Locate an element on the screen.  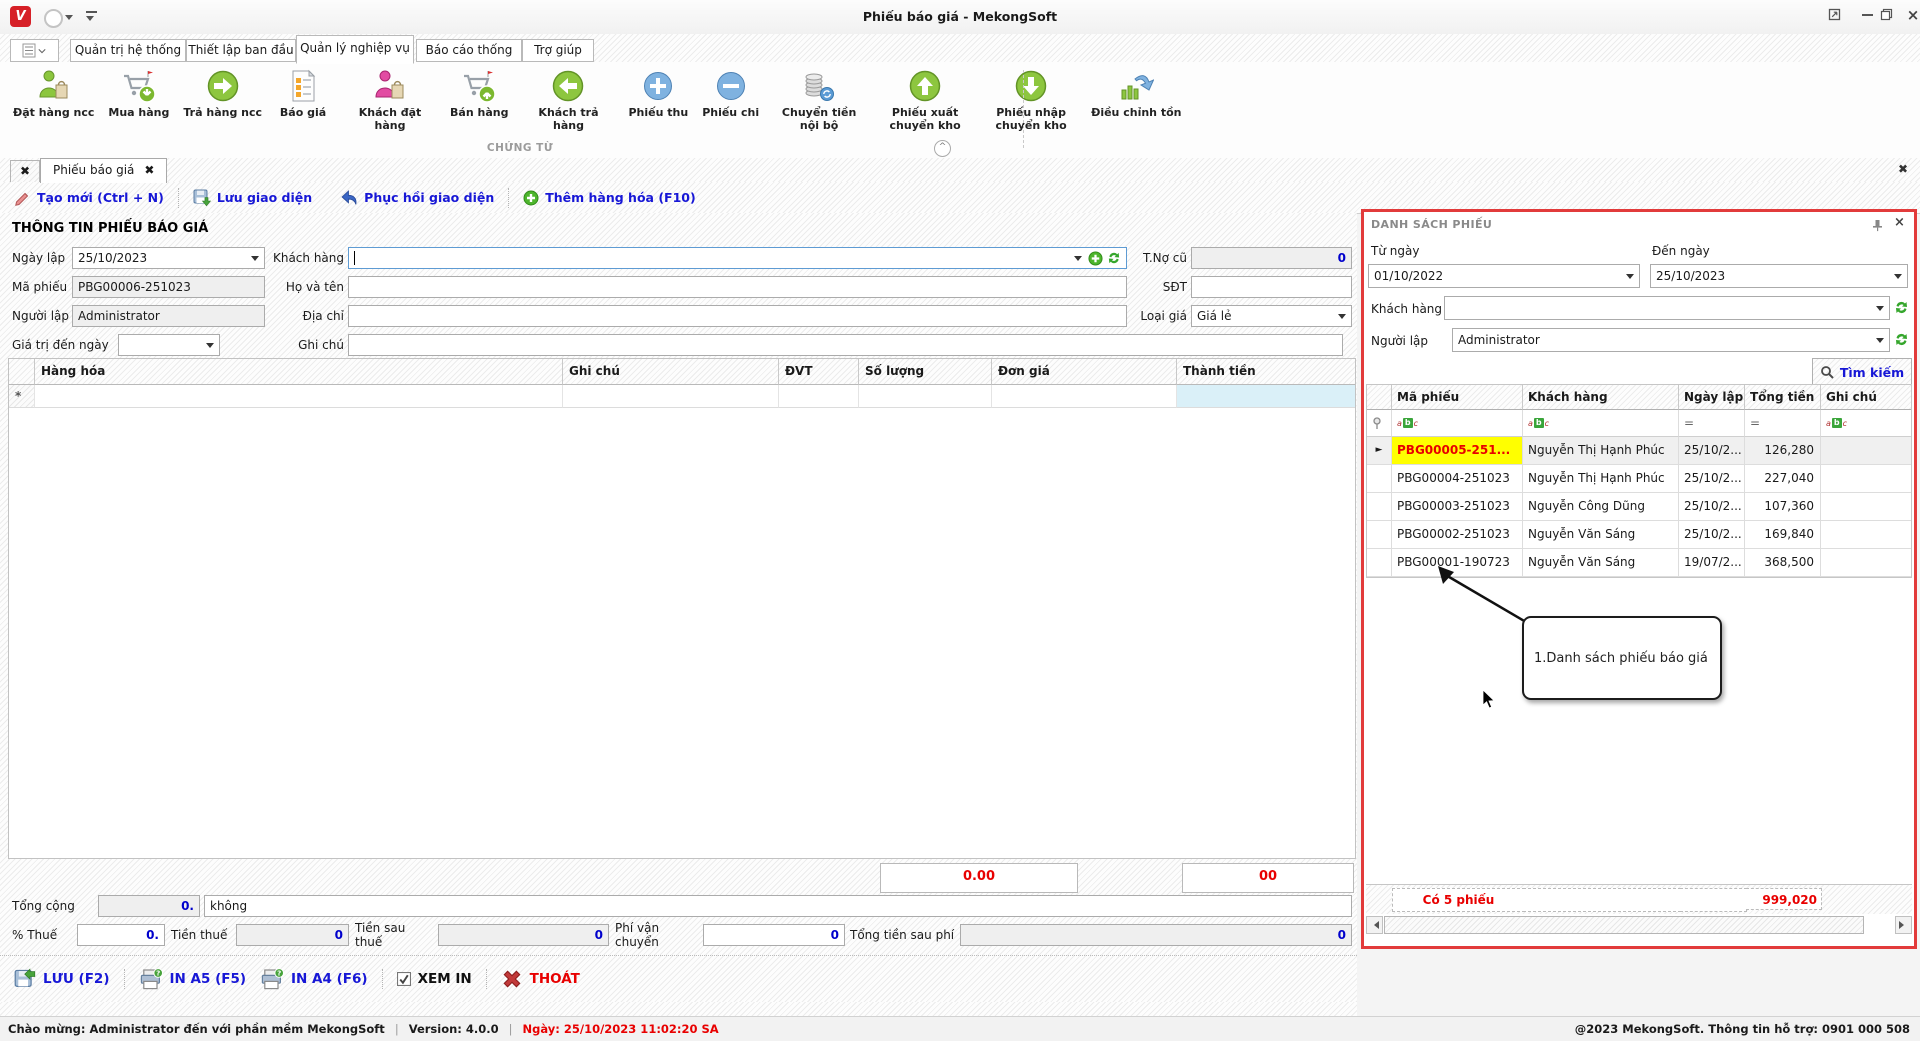
tab-close-icon: ✖ is located at coordinates (149, 170).